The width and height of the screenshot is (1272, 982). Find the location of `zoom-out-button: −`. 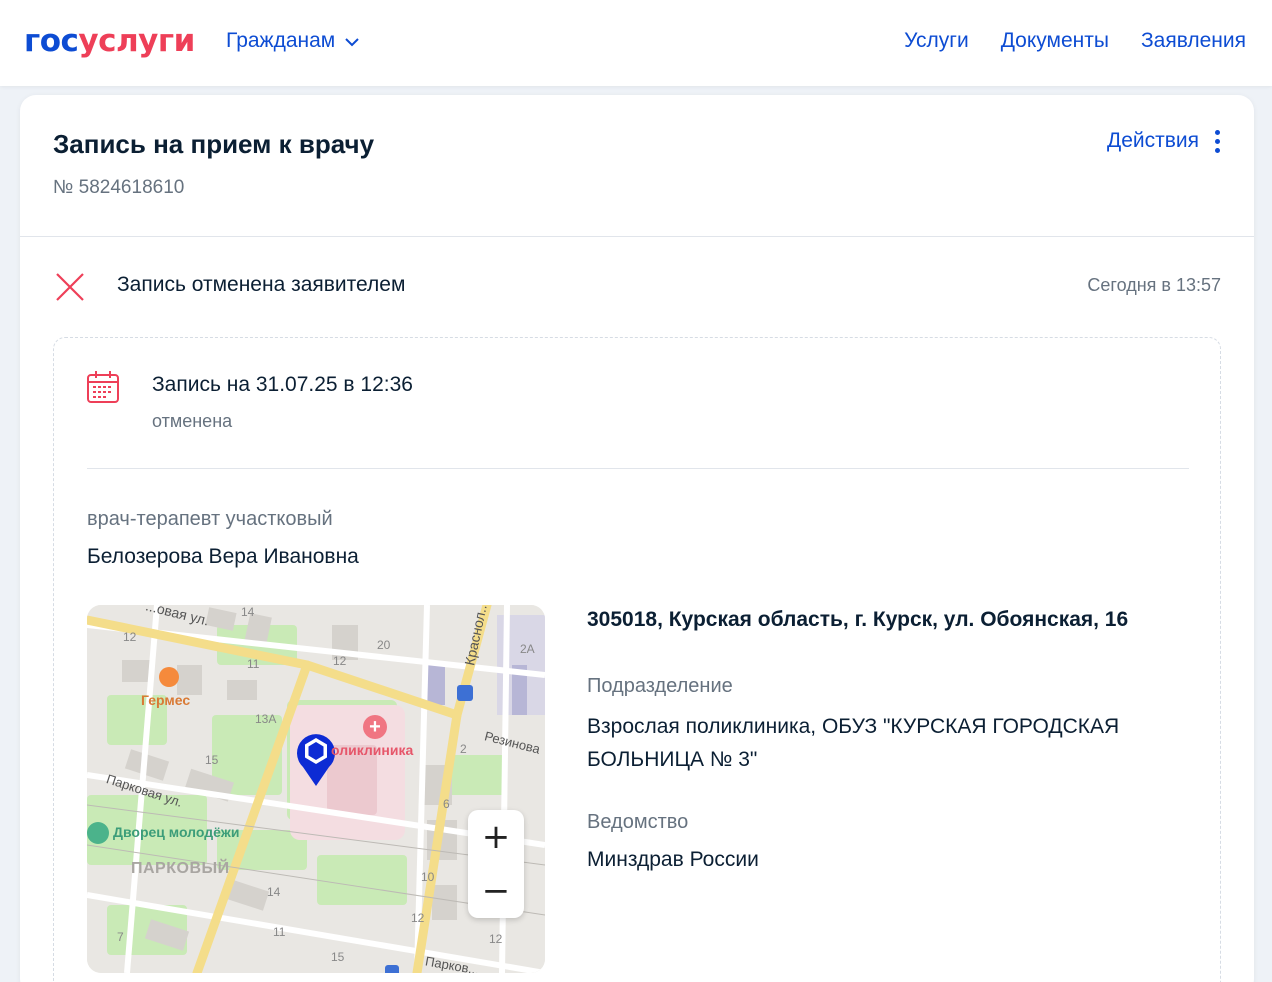

zoom-out-button: − is located at coordinates (496, 891).